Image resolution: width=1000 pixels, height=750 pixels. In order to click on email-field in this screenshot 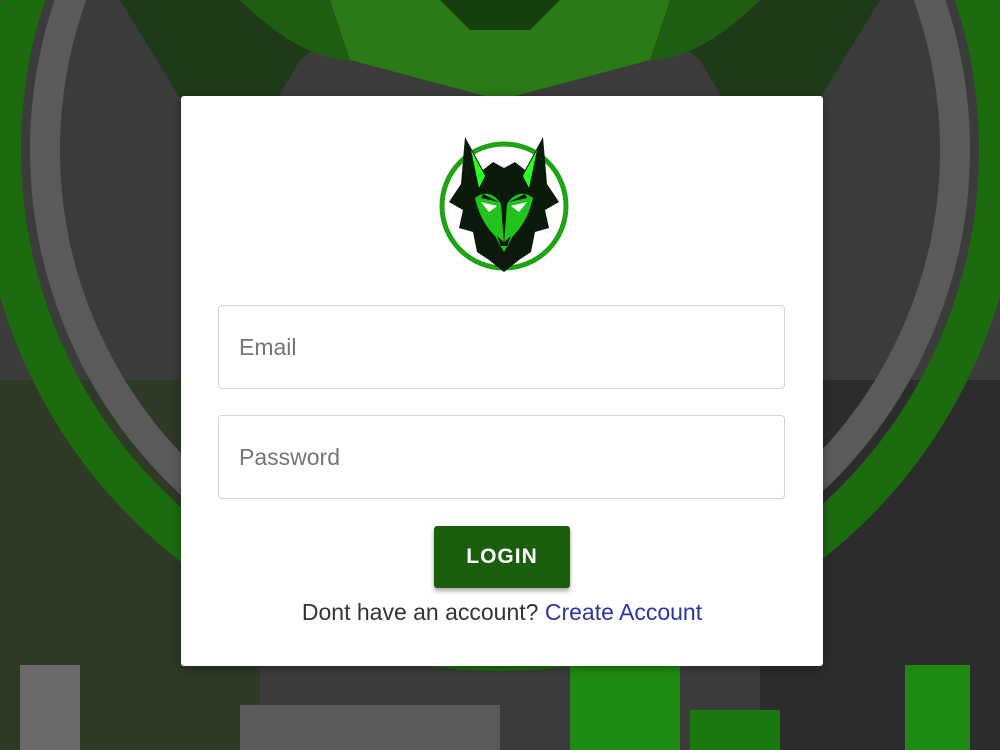, I will do `click(501, 347)`.